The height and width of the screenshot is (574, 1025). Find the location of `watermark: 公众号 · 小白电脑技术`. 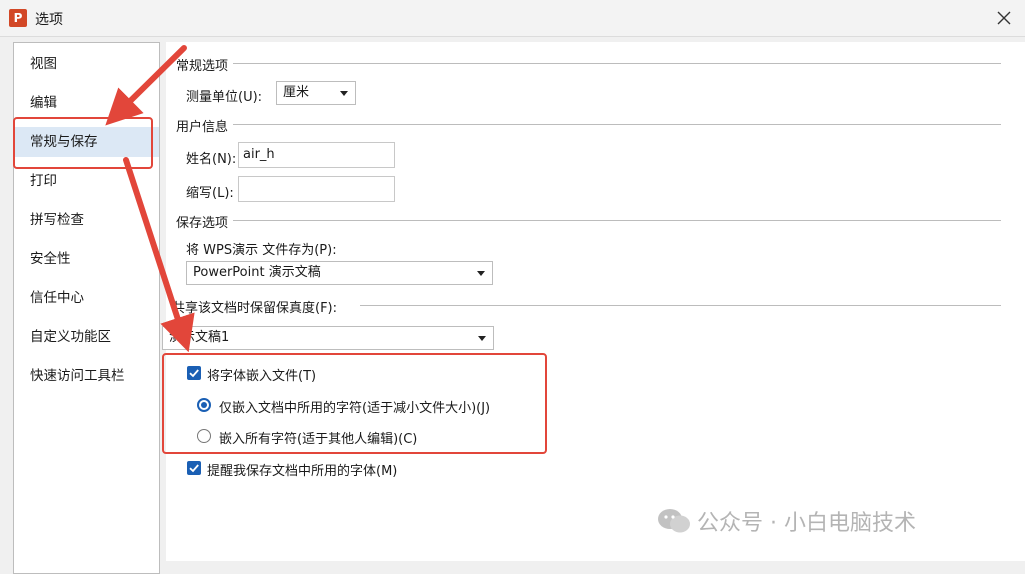

watermark: 公众号 · 小白电脑技术 is located at coordinates (786, 521).